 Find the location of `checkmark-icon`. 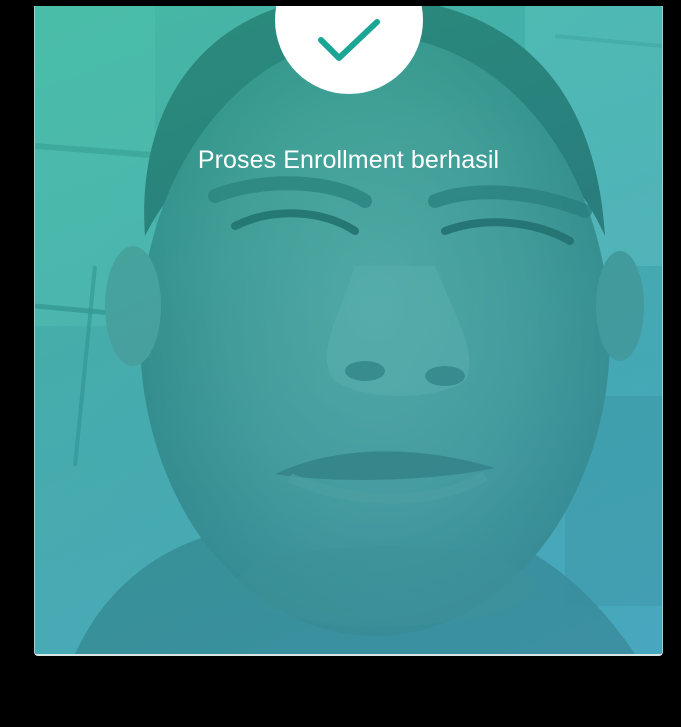

checkmark-icon is located at coordinates (349, 40).